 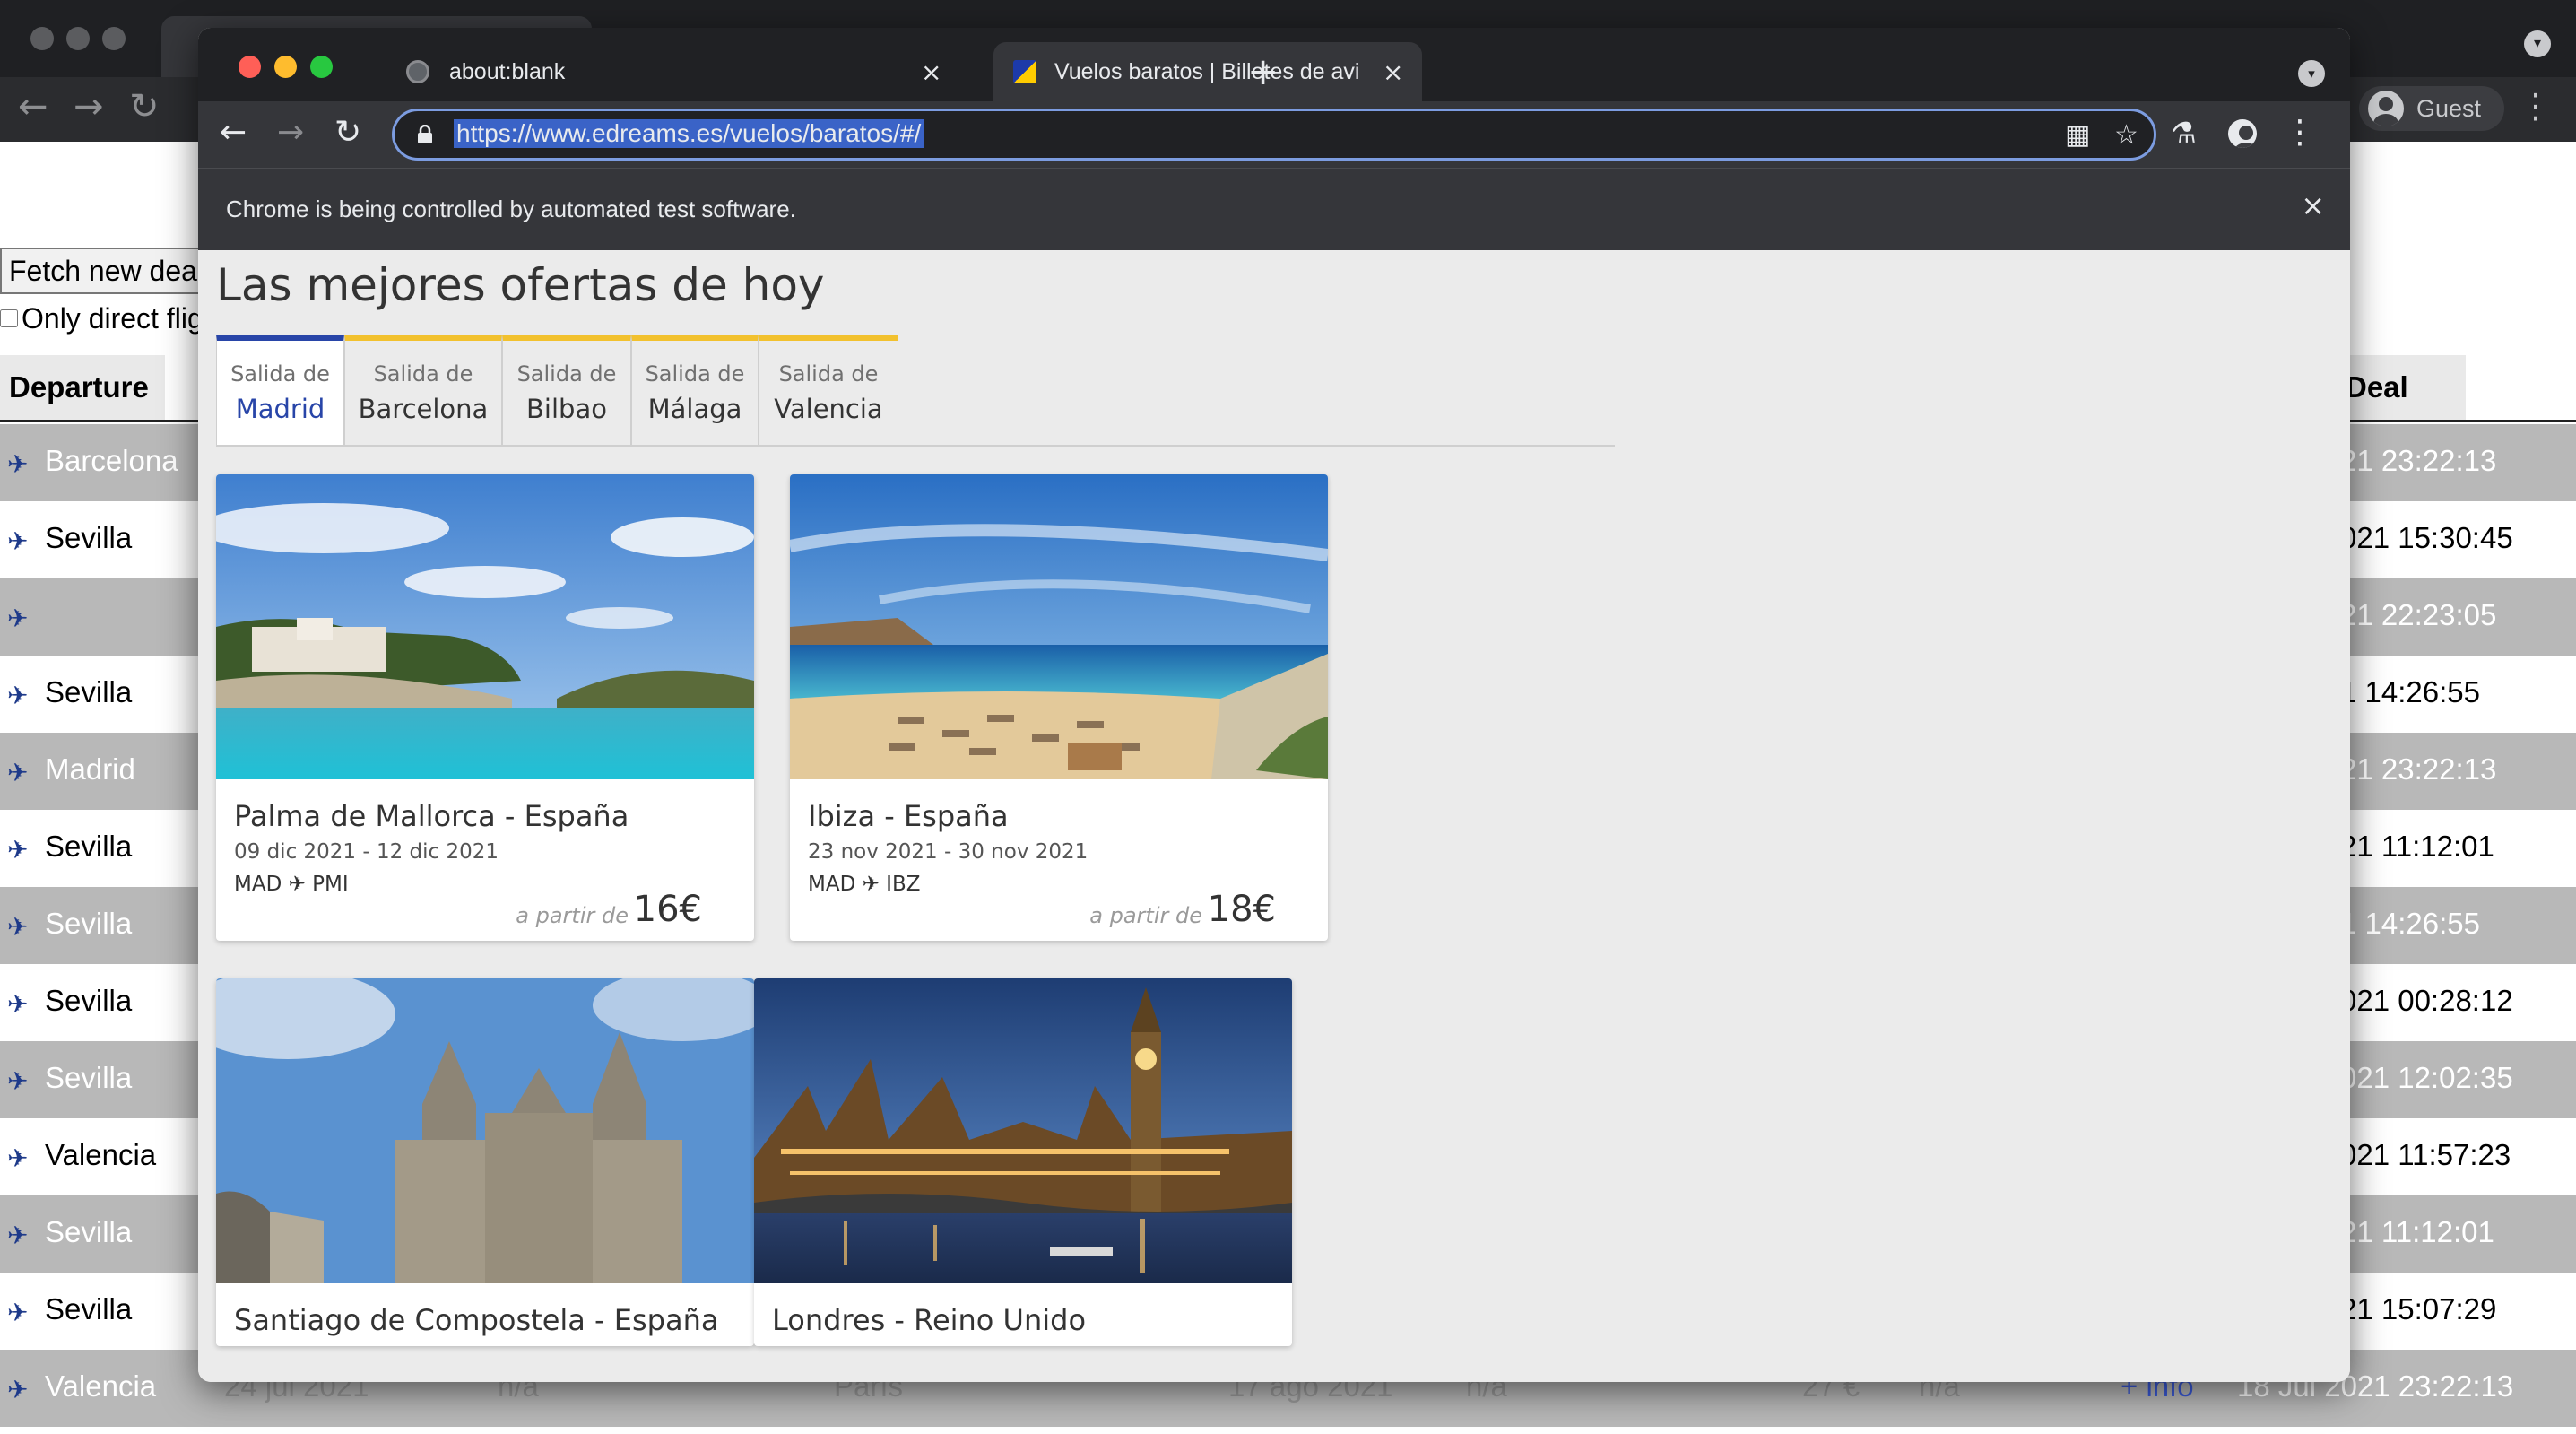 What do you see at coordinates (695, 390) in the screenshot?
I see `tab-malaga: Salida de Málaga` at bounding box center [695, 390].